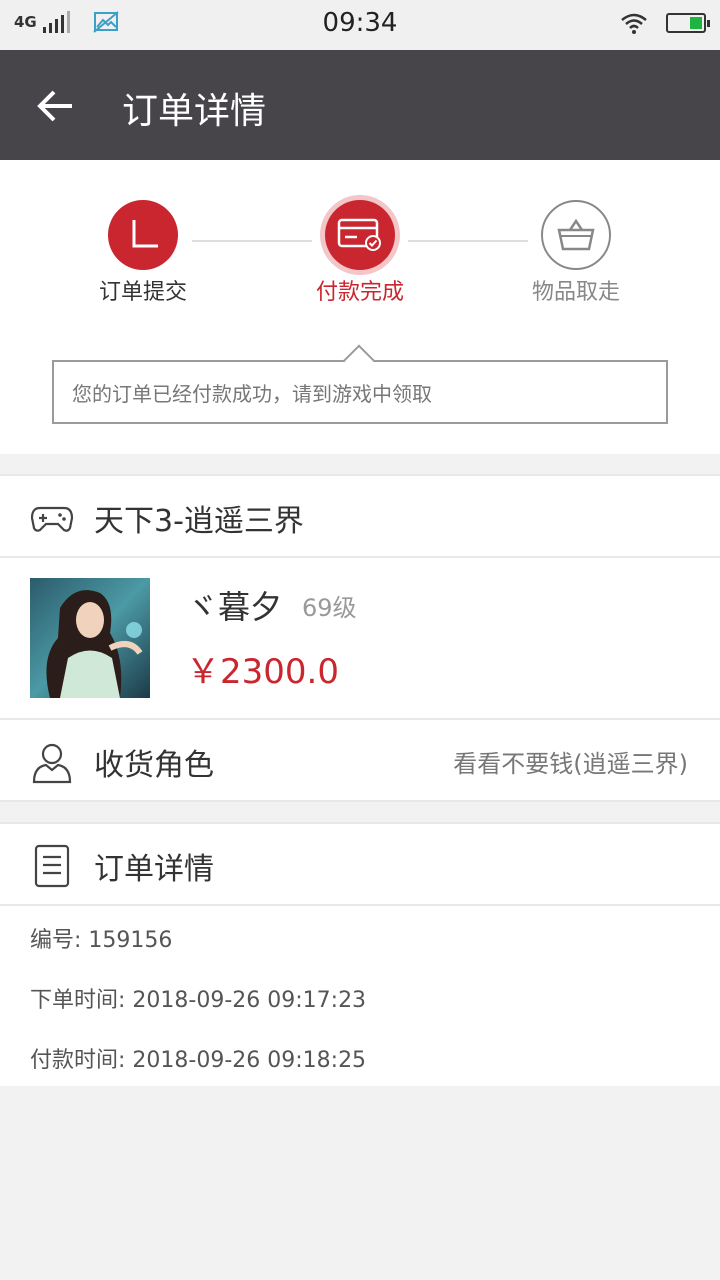 This screenshot has height=1280, width=720. Describe the element at coordinates (634, 23) in the screenshot. I see `wifi-icon` at that location.